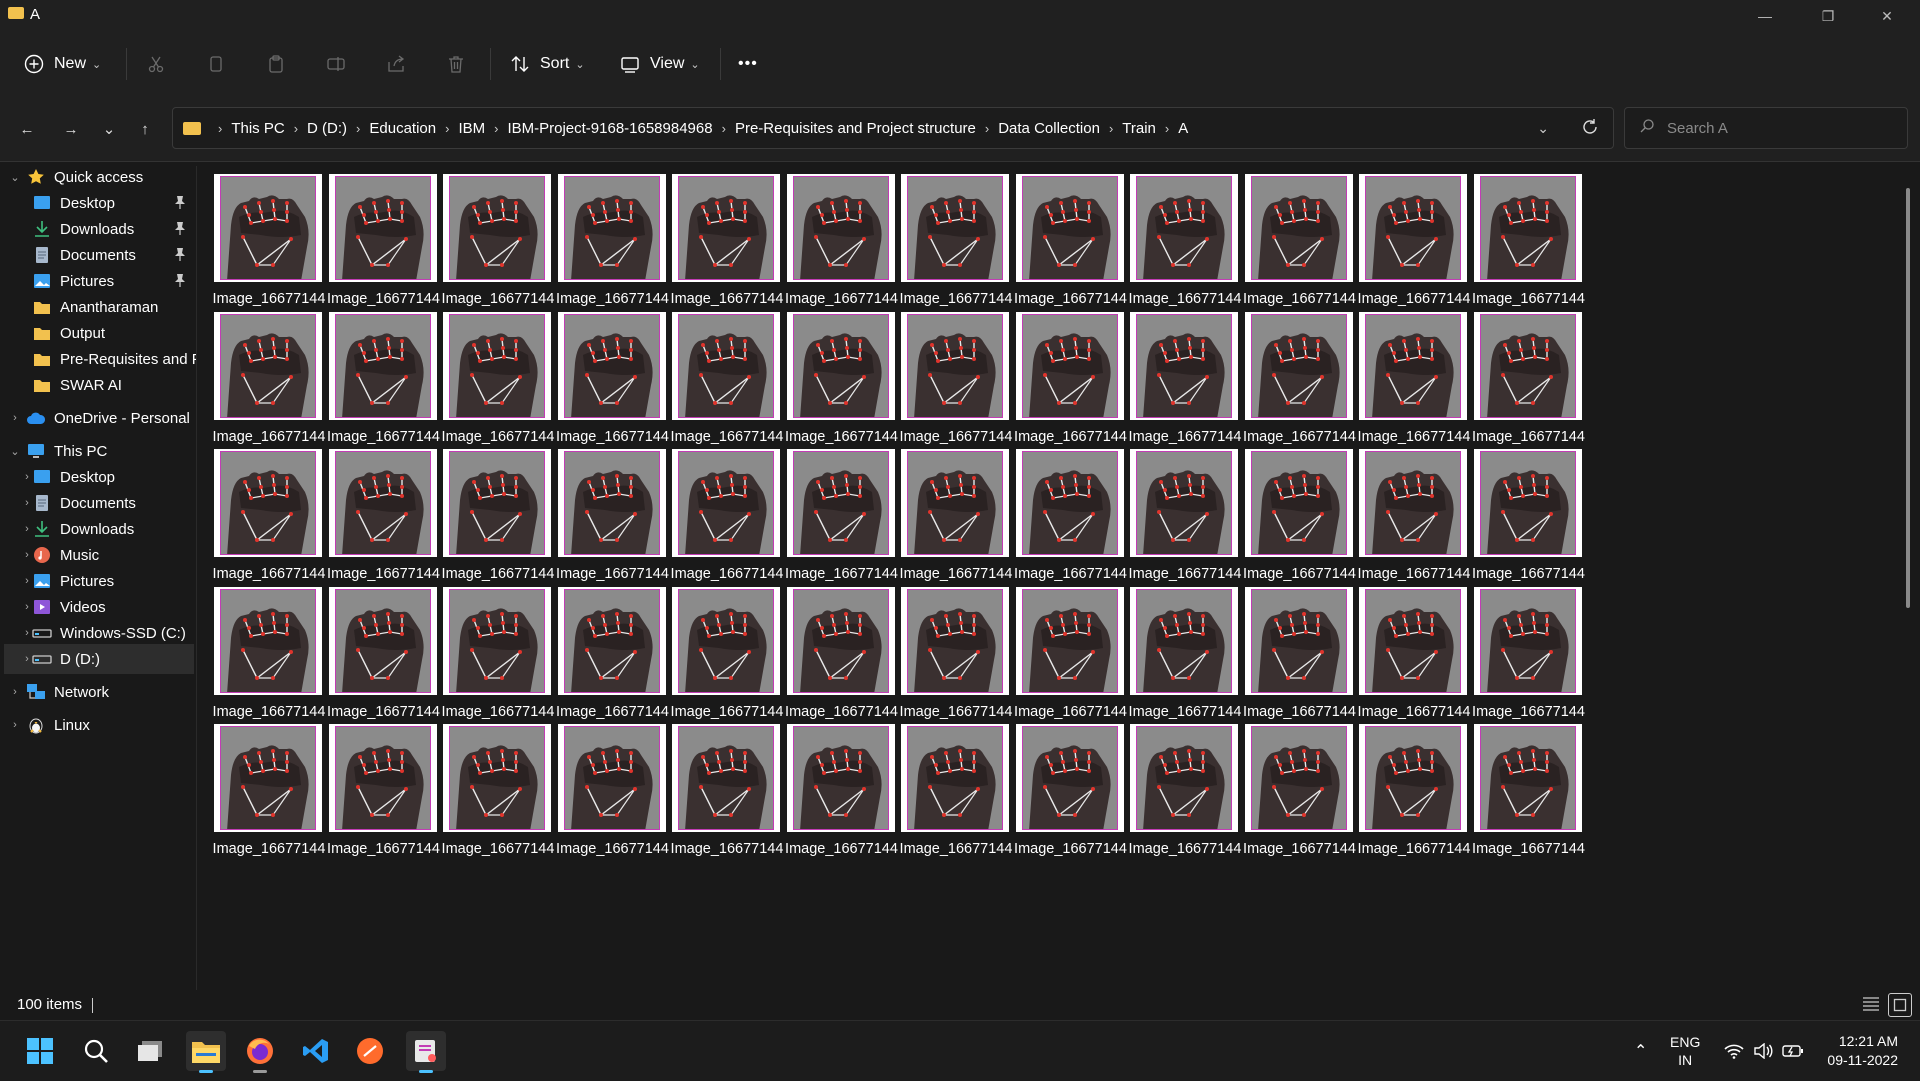 Image resolution: width=1920 pixels, height=1081 pixels. What do you see at coordinates (206, 1052) in the screenshot?
I see `file-explorer-taskbar-button` at bounding box center [206, 1052].